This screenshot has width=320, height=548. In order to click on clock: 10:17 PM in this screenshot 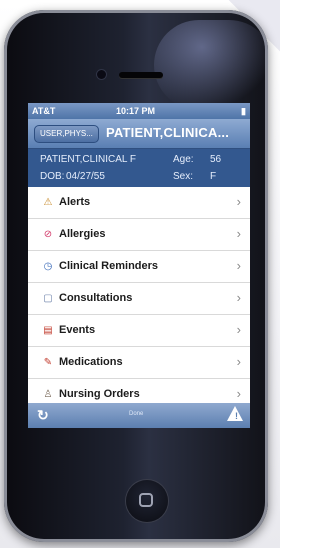, I will do `click(136, 111)`.